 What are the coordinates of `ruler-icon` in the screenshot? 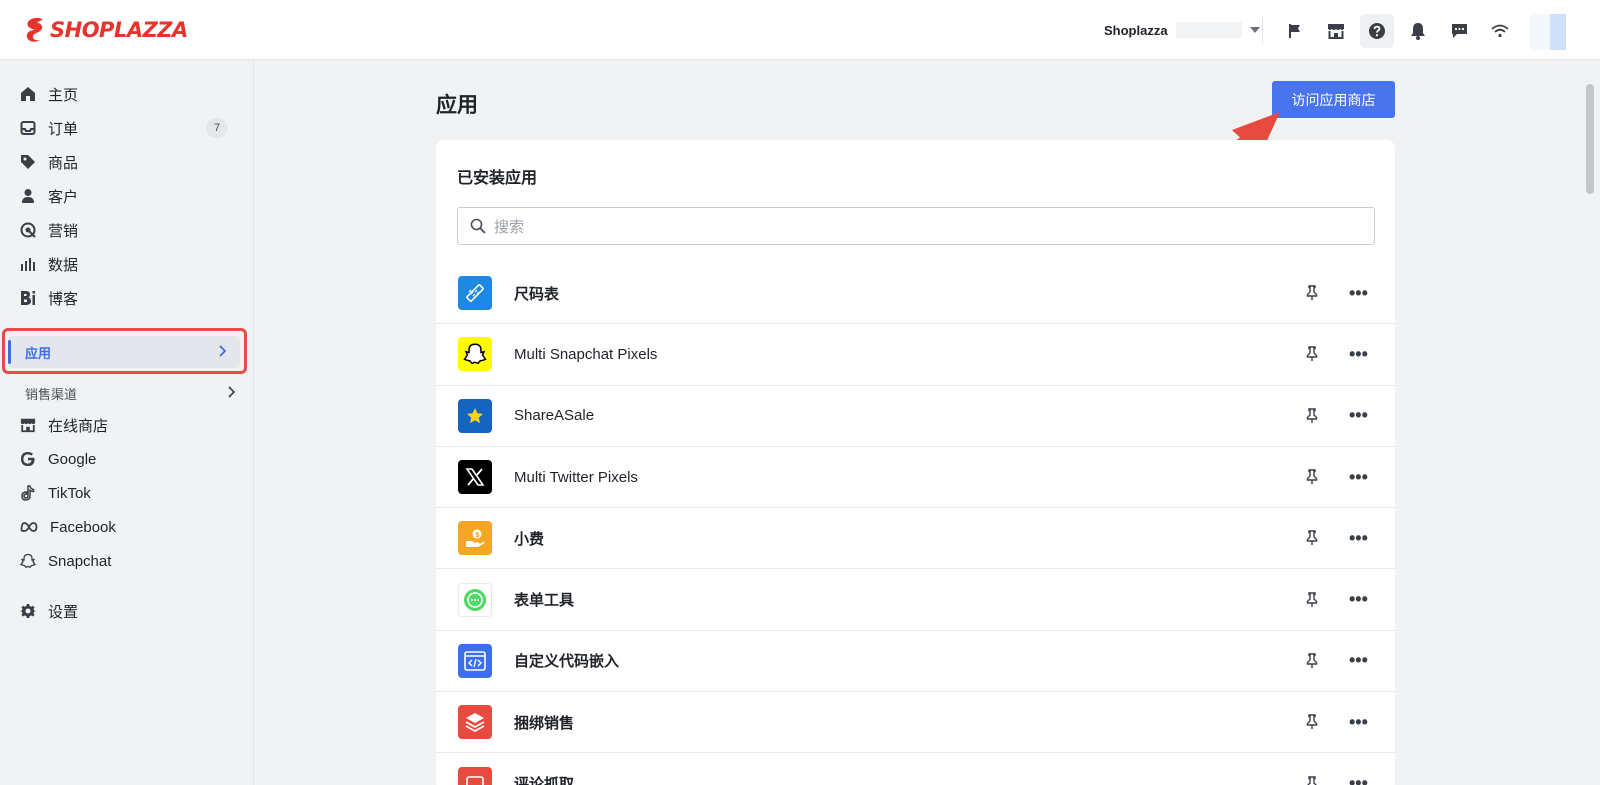 It's located at (475, 293).